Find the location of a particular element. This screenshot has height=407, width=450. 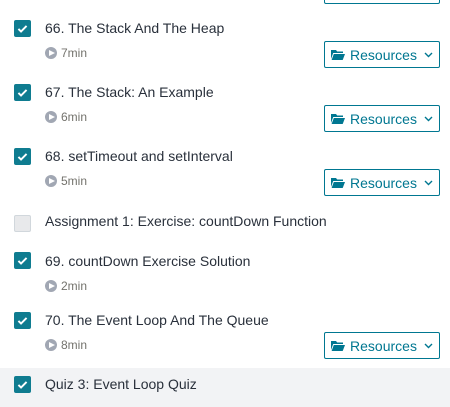

lecture-title: 70. The Event Loop And The Queue is located at coordinates (157, 320).